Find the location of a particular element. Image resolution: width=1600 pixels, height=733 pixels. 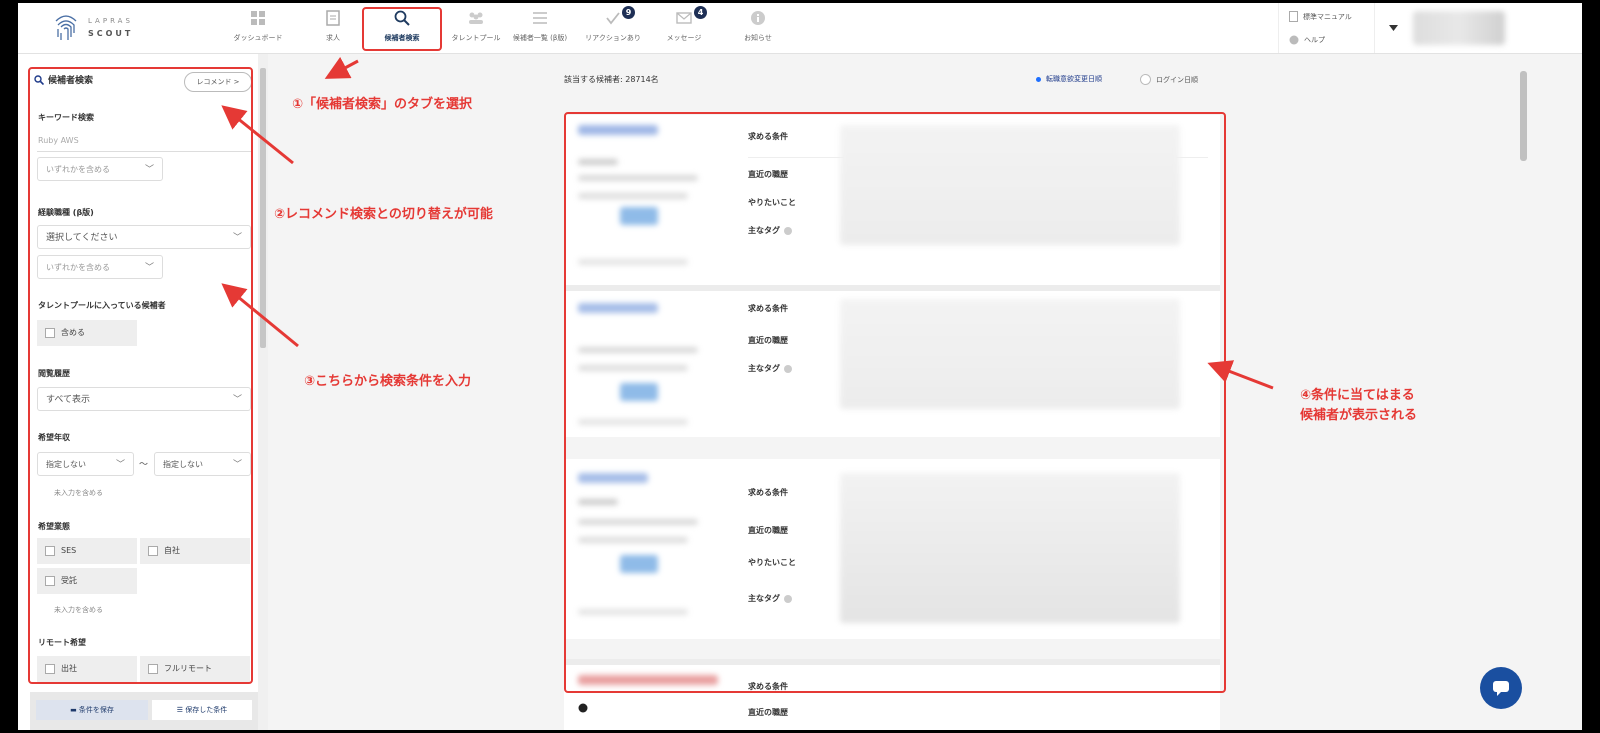

annotation-step1: ①「候補者検索」のタブを選択 is located at coordinates (382, 104).